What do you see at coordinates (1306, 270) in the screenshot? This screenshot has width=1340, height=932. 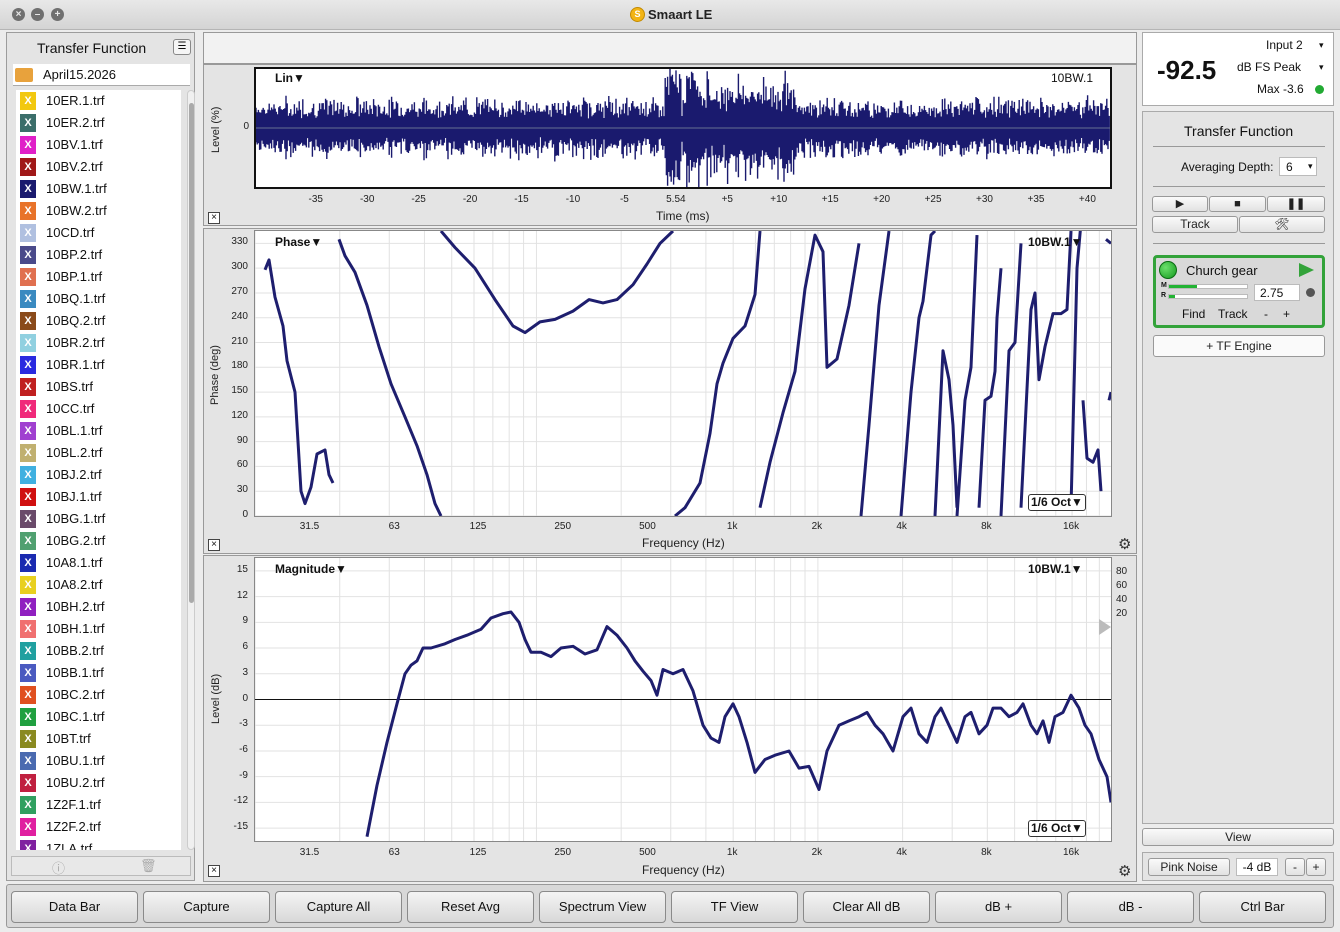 I see `engine-play-icon` at bounding box center [1306, 270].